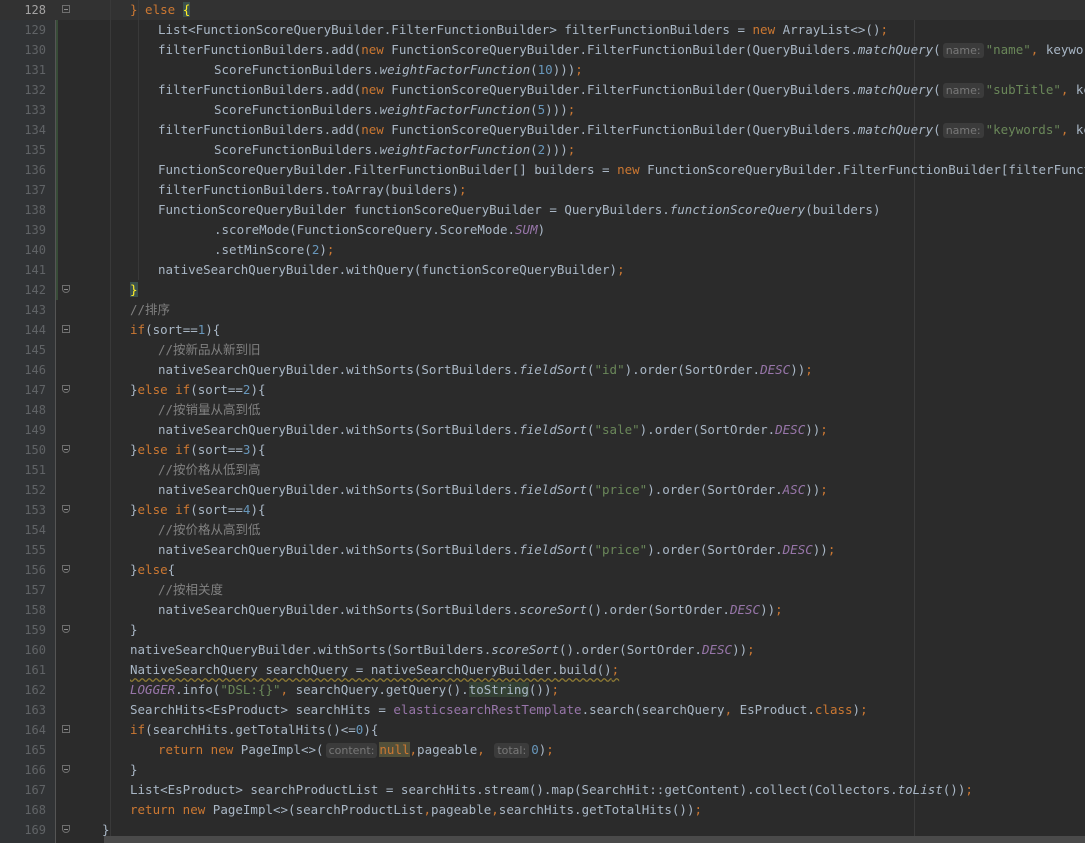  Describe the element at coordinates (542, 330) in the screenshot. I see `code-line: 144 if(sort==1){` at that location.